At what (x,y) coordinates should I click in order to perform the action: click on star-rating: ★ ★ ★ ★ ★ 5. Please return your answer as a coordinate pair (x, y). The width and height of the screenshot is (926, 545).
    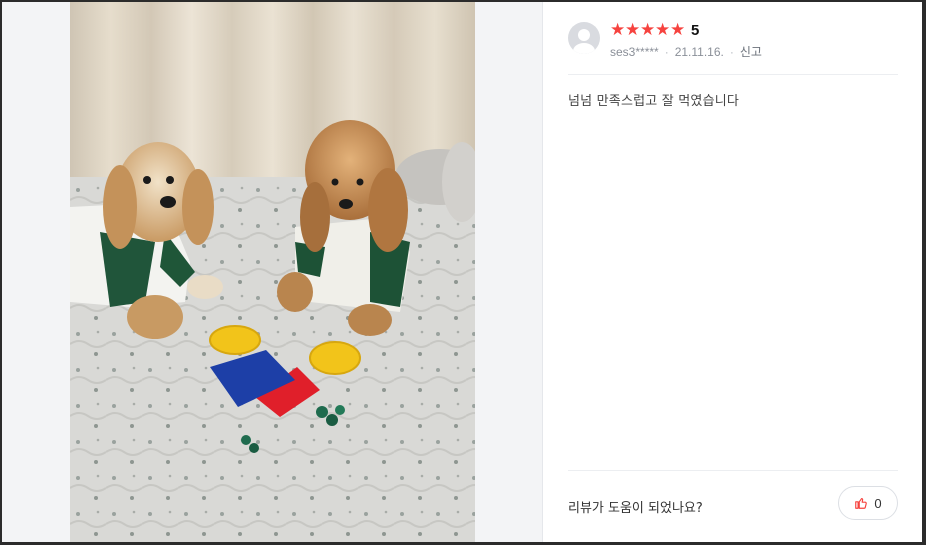
    Looking at the image, I should click on (654, 30).